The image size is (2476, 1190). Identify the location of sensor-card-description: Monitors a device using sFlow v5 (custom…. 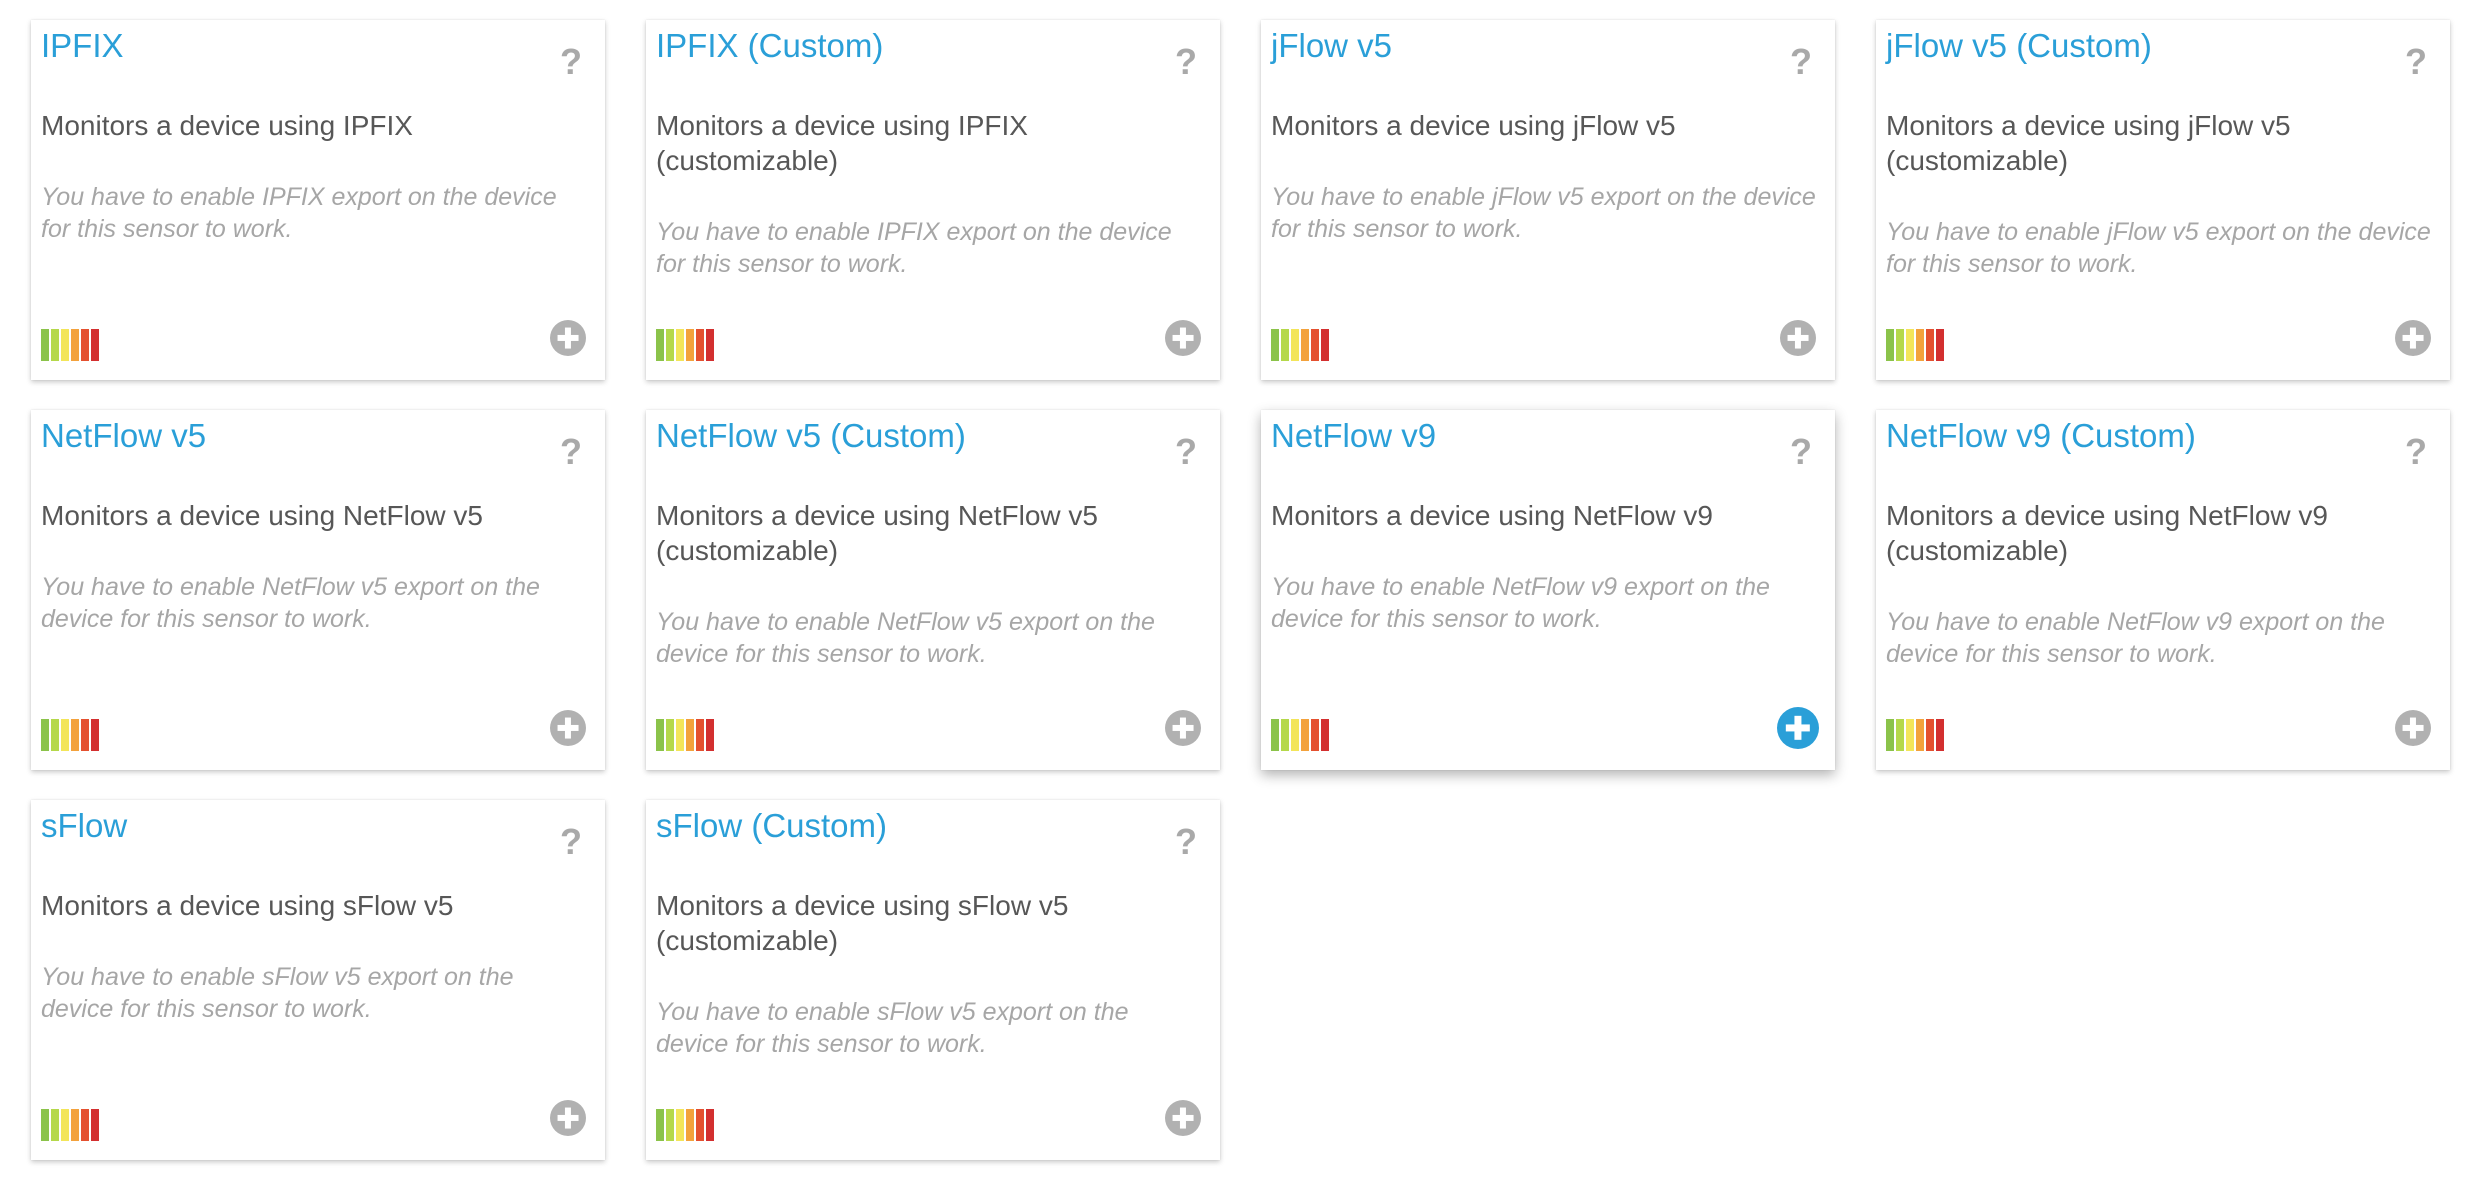
(862, 923).